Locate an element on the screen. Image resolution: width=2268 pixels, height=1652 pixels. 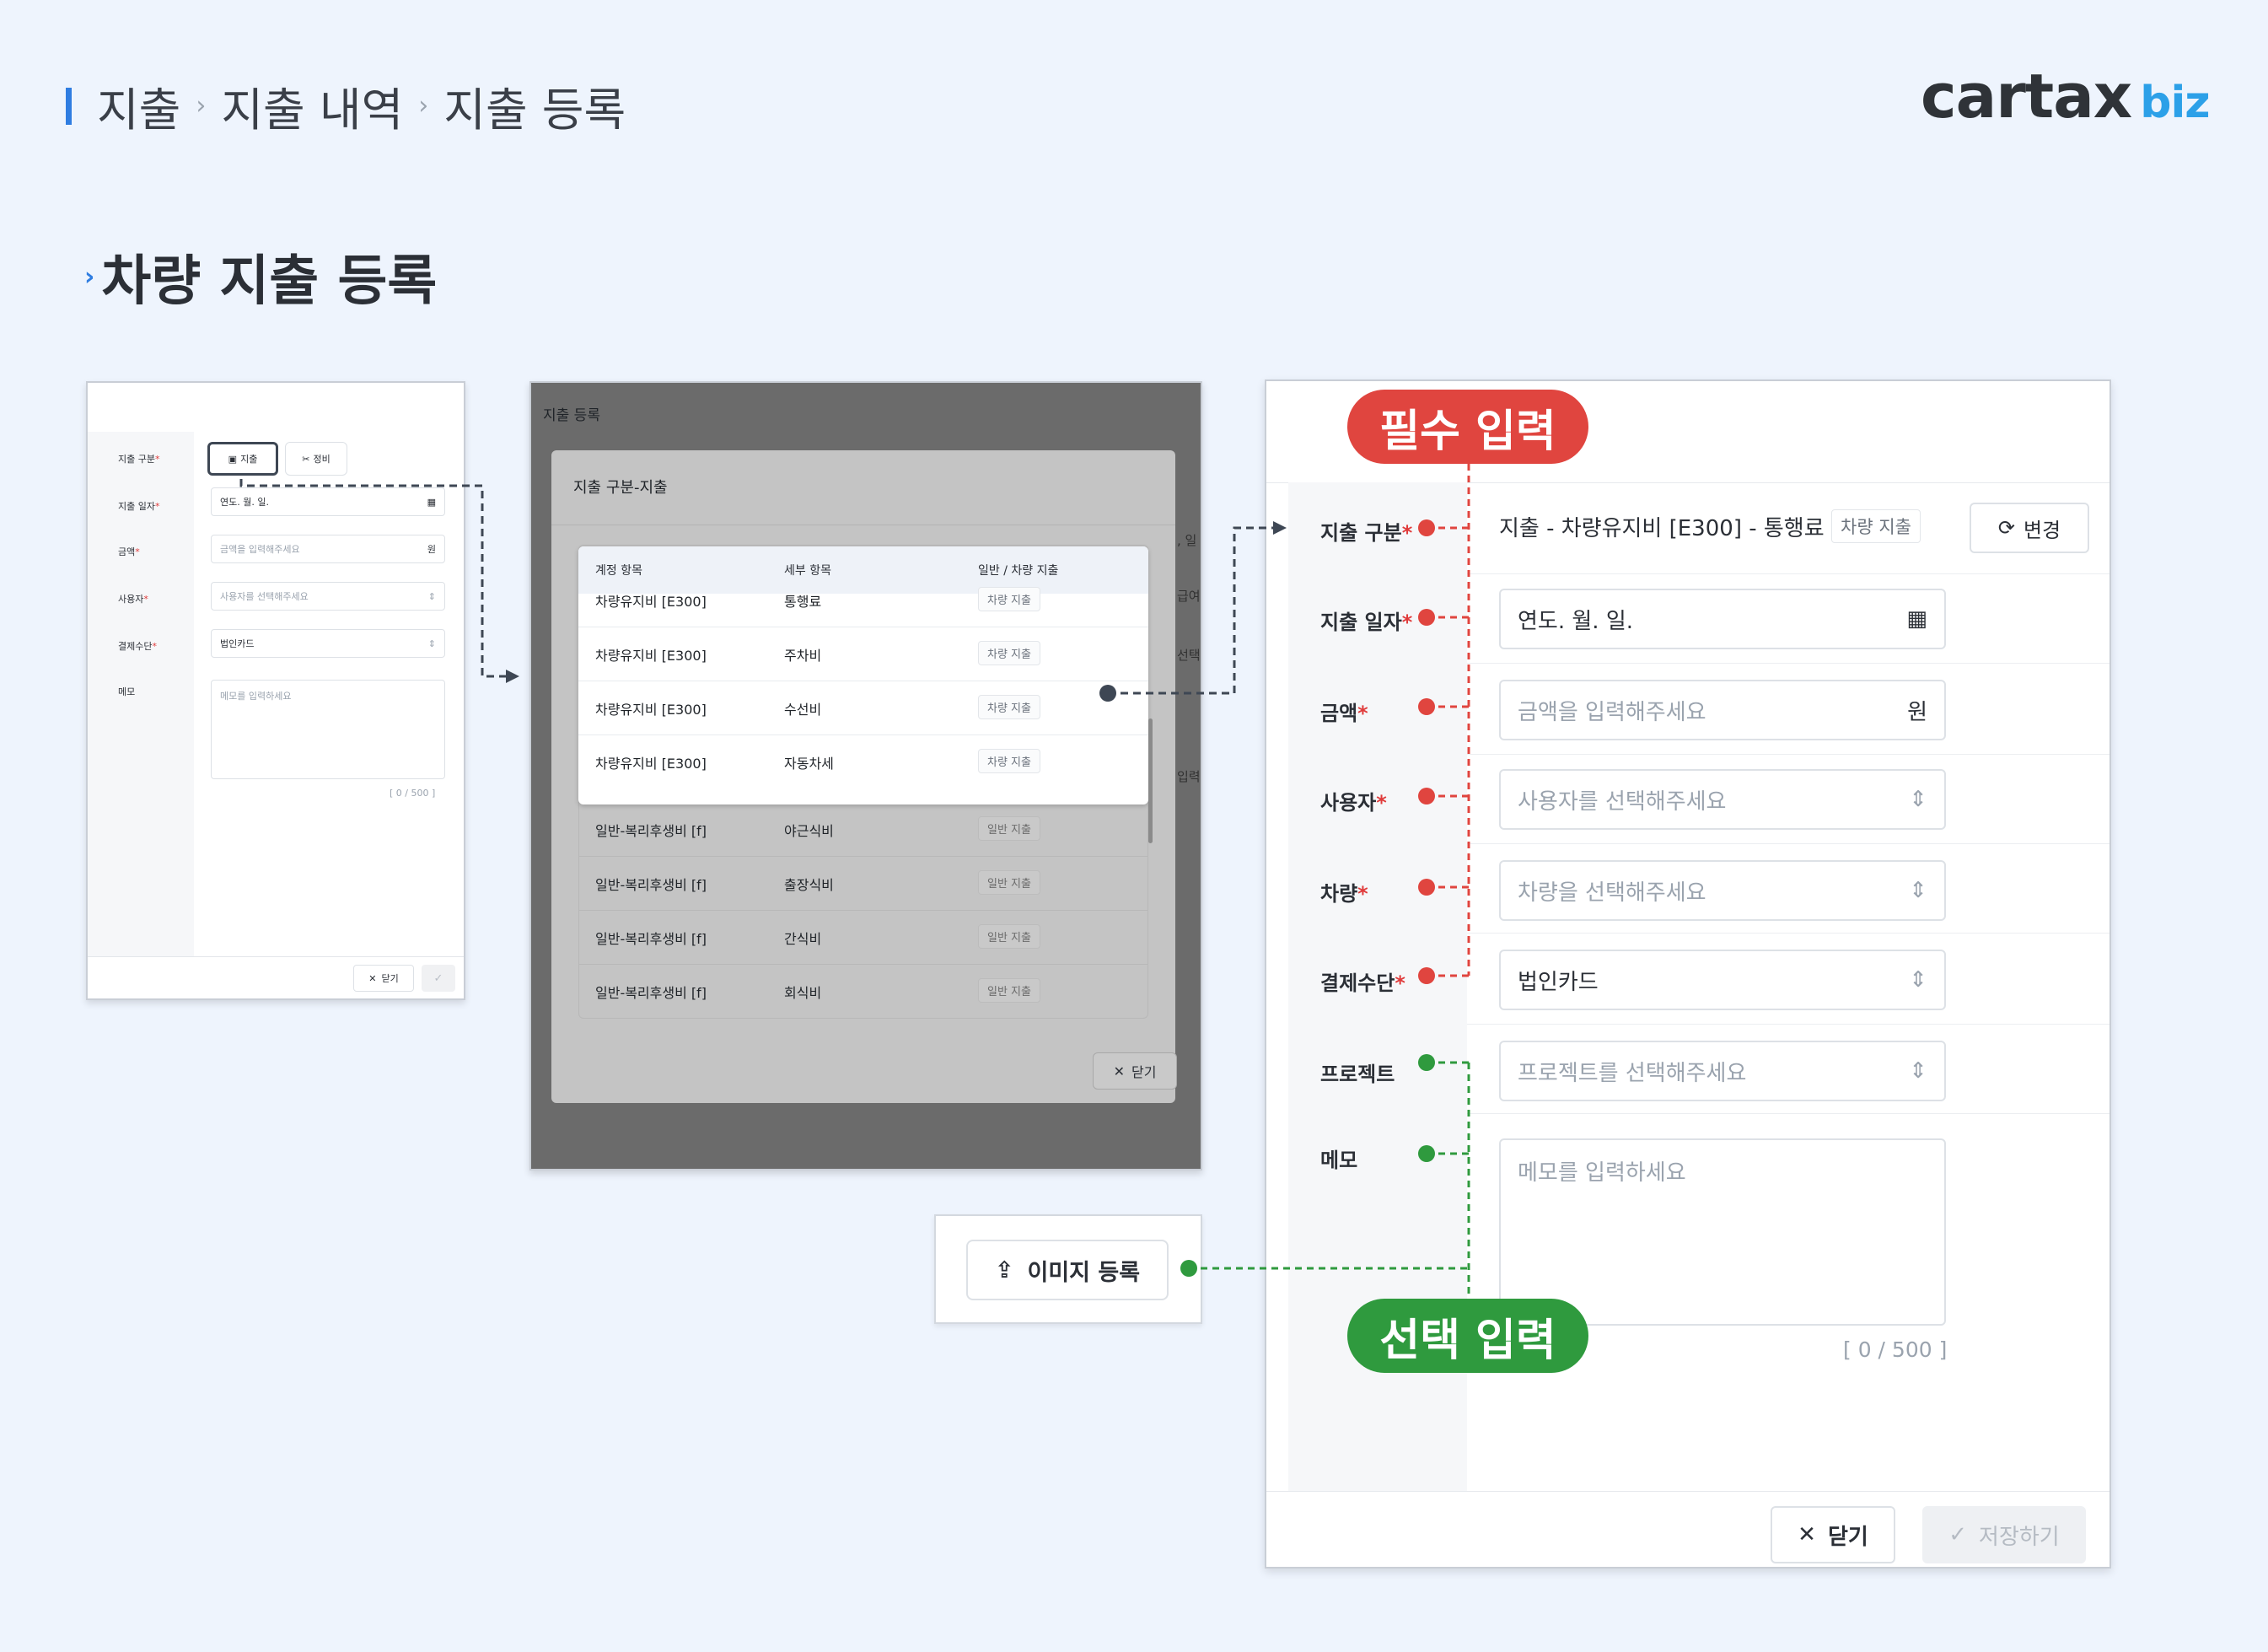
optional-input-badge: 선택 입력 is located at coordinates (1467, 1336).